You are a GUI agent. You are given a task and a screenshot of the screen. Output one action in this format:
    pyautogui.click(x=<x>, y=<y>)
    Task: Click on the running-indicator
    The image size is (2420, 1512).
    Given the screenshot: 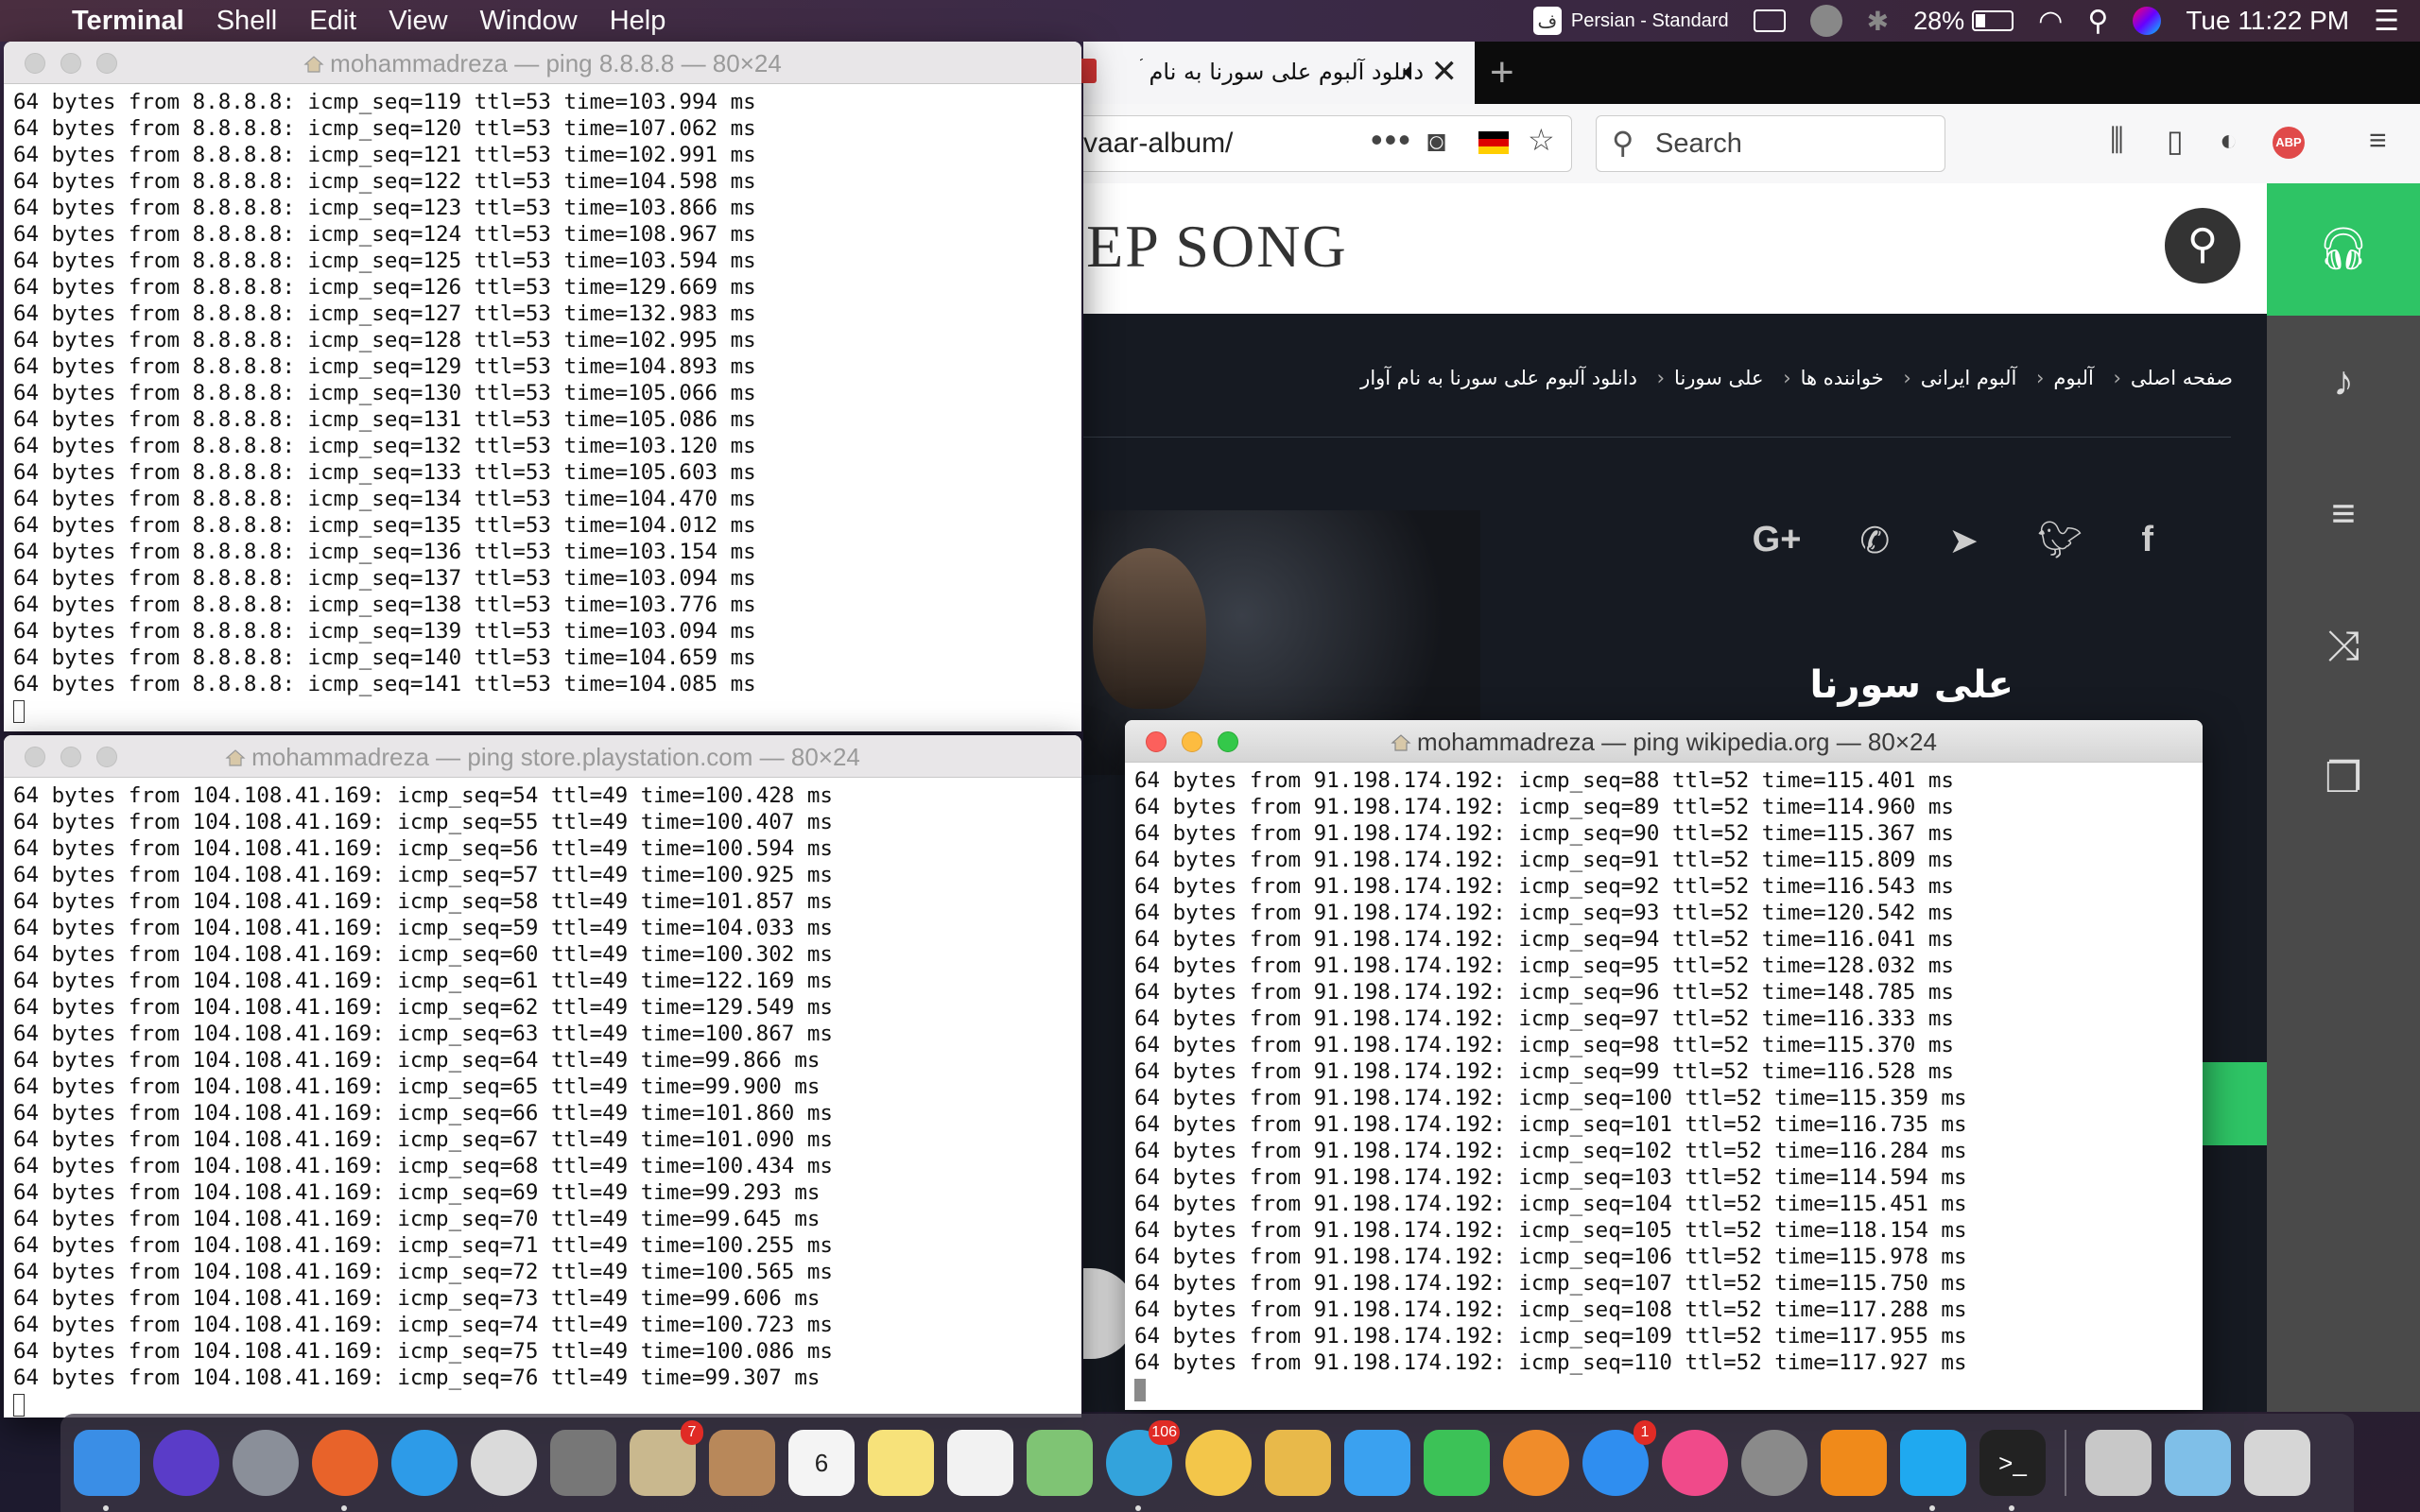 What is the action you would take?
    pyautogui.click(x=344, y=1508)
    